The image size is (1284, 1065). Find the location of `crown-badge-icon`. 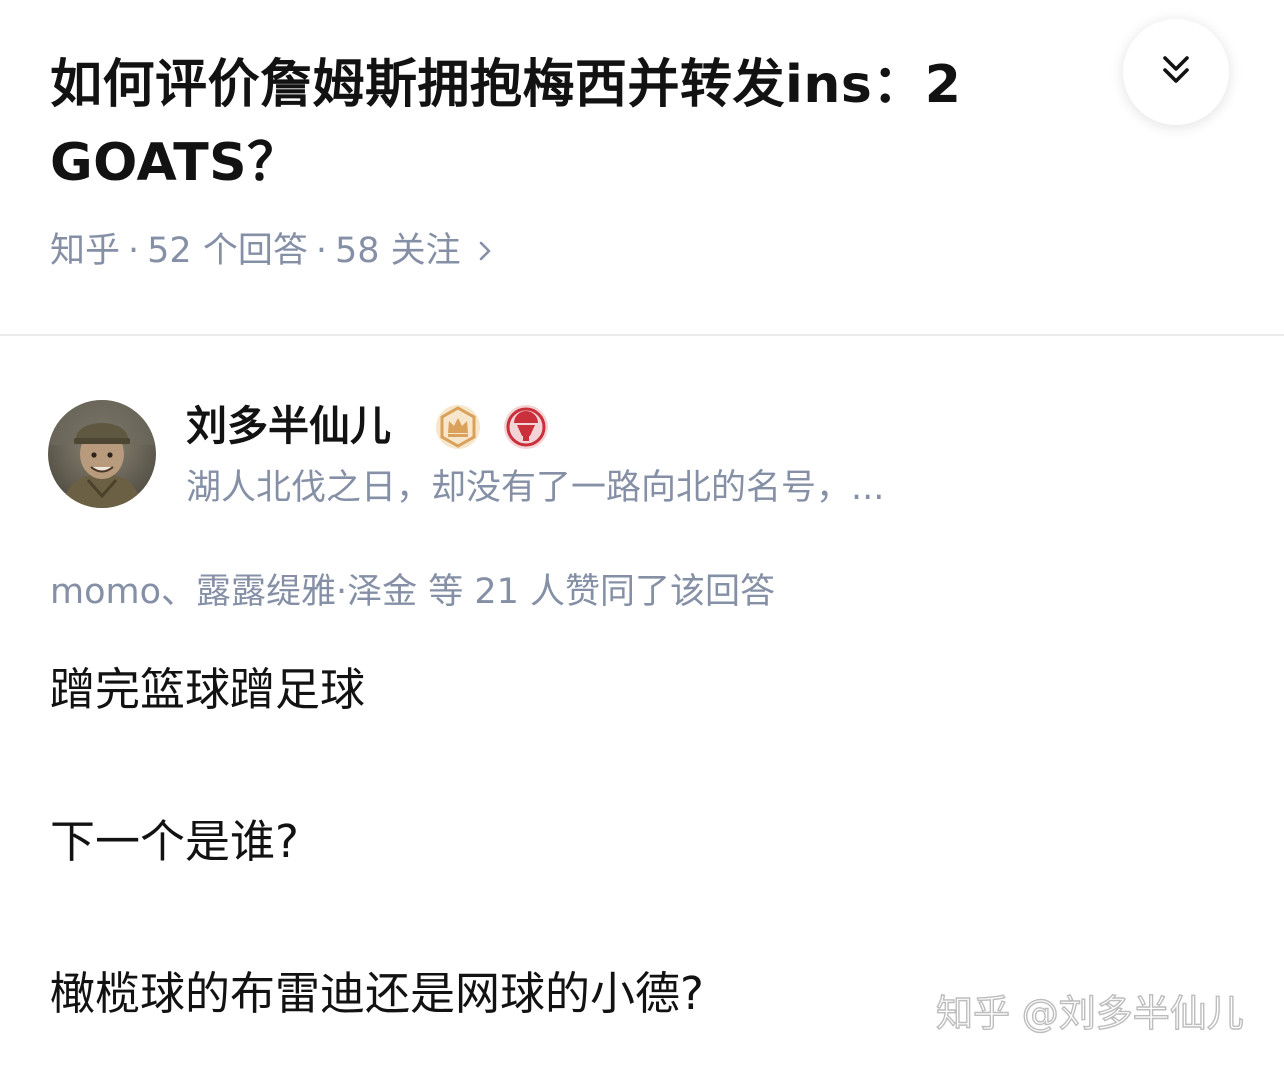

crown-badge-icon is located at coordinates (458, 427).